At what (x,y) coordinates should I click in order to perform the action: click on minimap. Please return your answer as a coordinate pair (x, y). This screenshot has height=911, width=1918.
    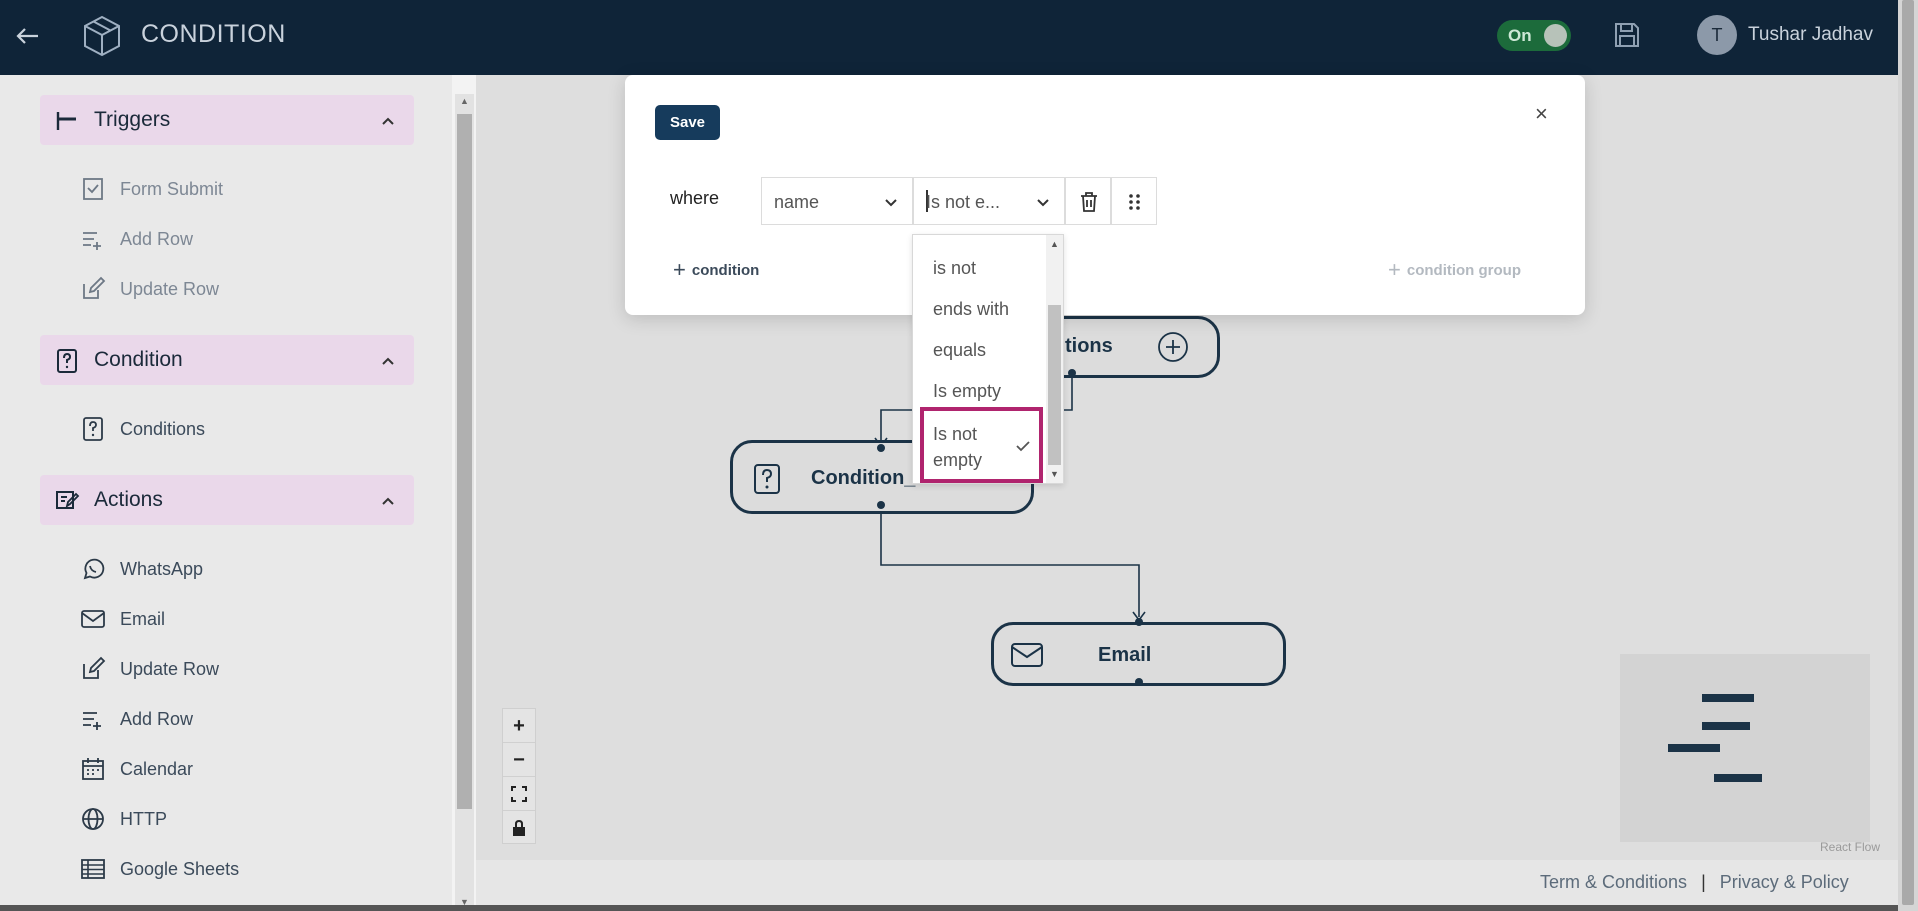
    Looking at the image, I should click on (1745, 748).